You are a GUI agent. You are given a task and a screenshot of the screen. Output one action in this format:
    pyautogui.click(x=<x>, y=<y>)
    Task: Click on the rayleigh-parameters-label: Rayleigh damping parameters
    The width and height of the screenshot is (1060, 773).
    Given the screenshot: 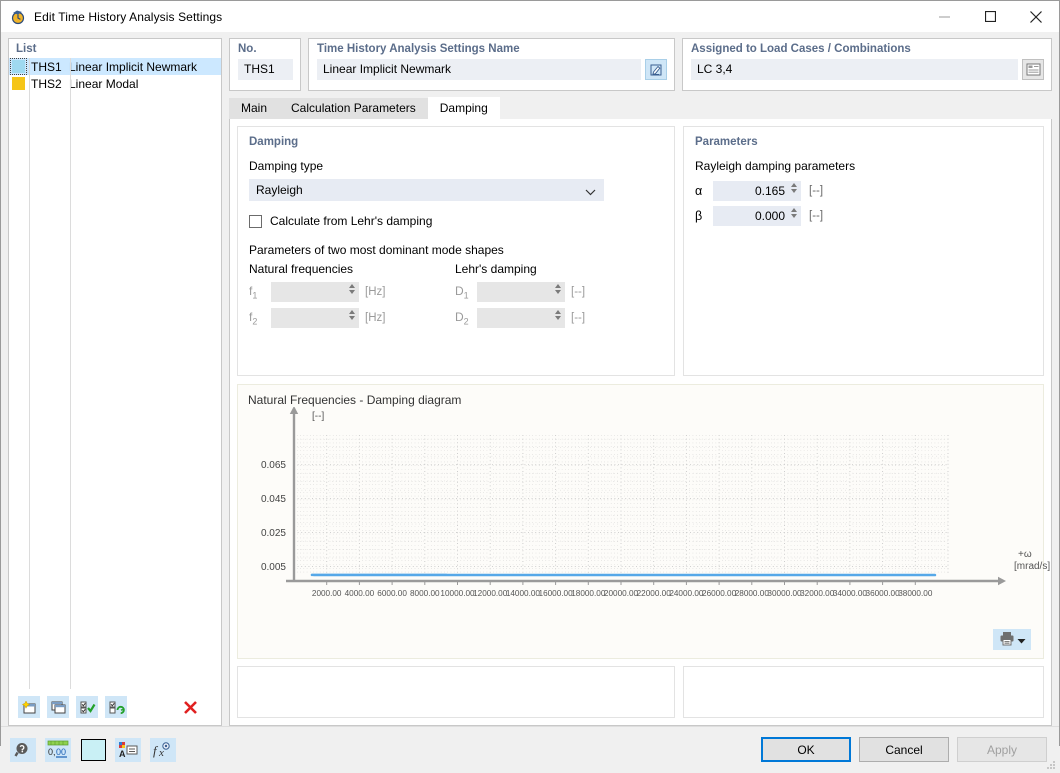 What is the action you would take?
    pyautogui.click(x=775, y=166)
    